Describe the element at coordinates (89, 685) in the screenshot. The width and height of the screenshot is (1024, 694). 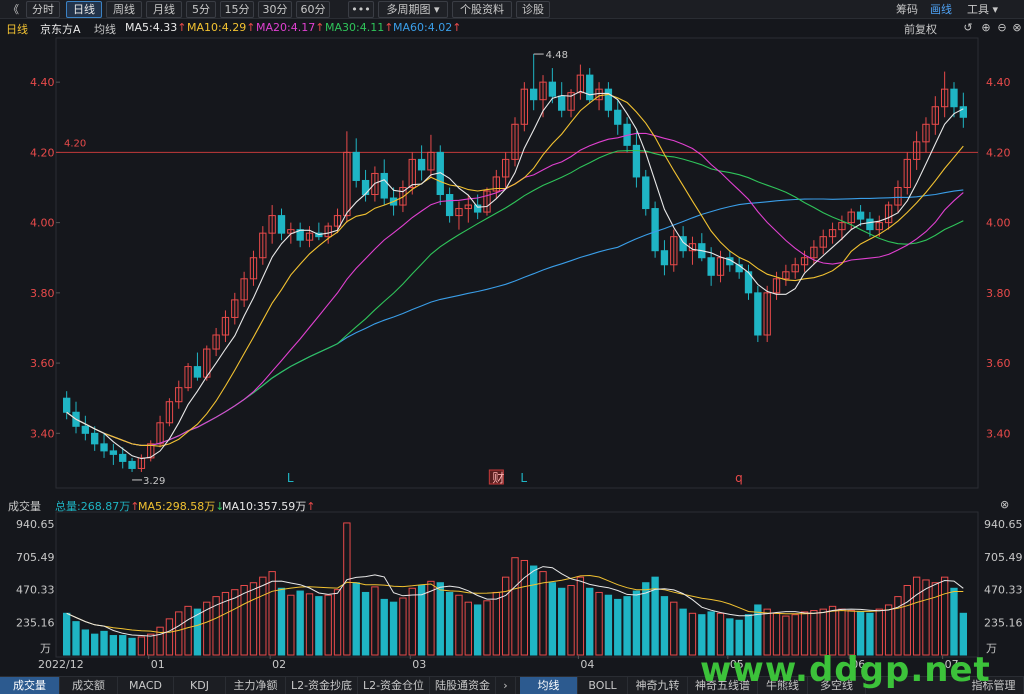
I see `tab-turnover: 成交额` at that location.